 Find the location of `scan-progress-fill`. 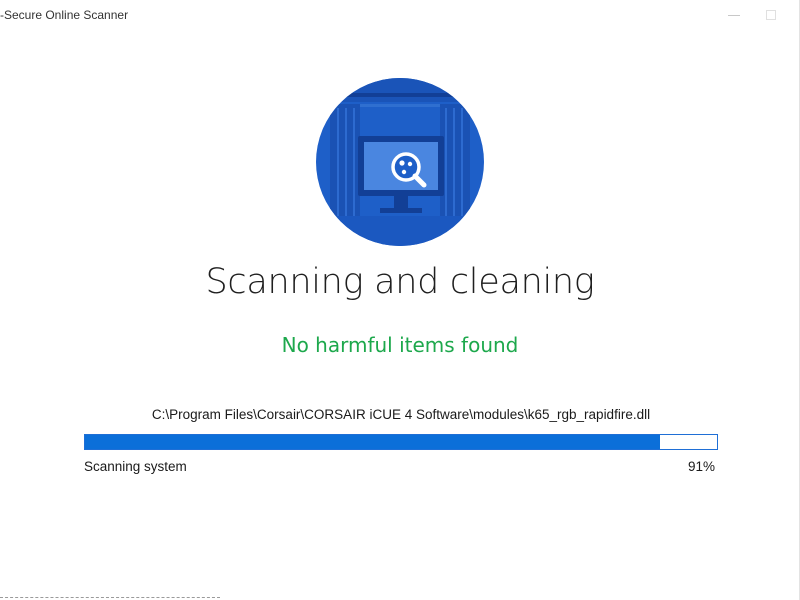

scan-progress-fill is located at coordinates (373, 442).